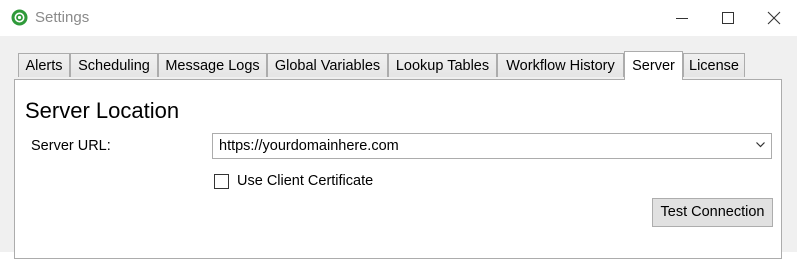 The image size is (797, 259). What do you see at coordinates (492, 146) in the screenshot?
I see `server-url-combobox: https://yourdomainhere.com` at bounding box center [492, 146].